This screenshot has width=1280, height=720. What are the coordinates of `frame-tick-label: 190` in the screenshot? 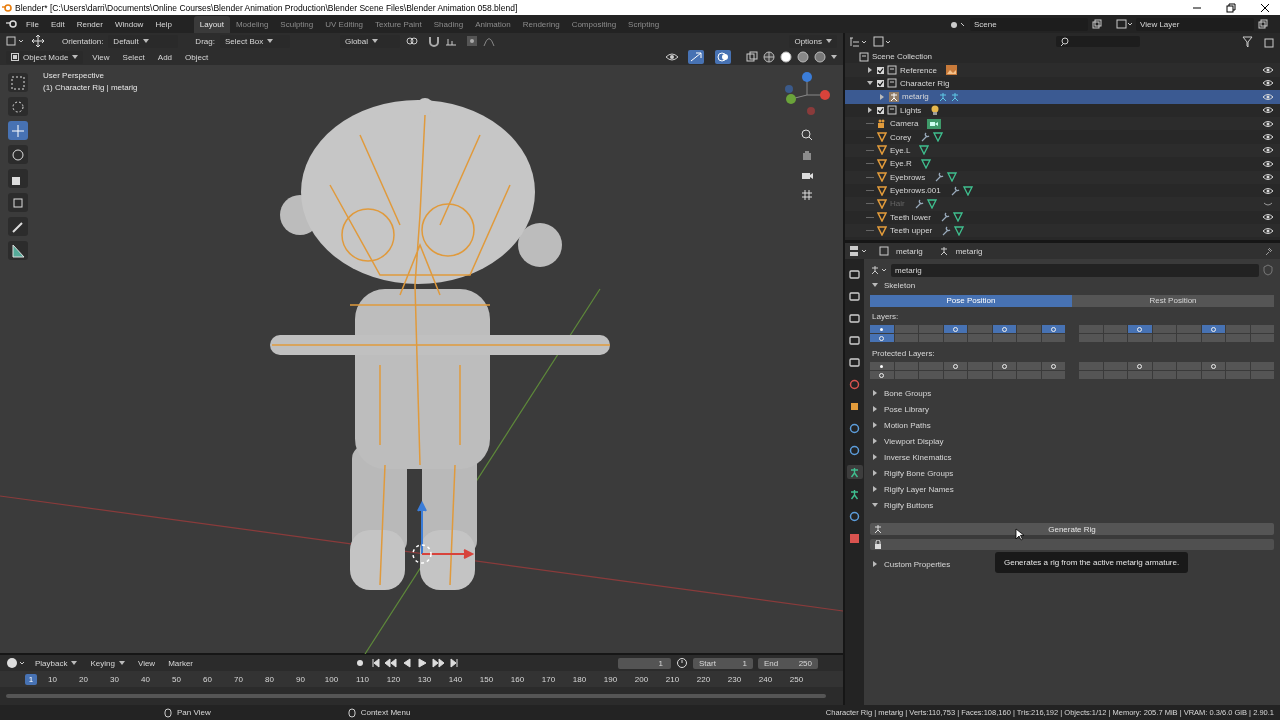 It's located at (610, 679).